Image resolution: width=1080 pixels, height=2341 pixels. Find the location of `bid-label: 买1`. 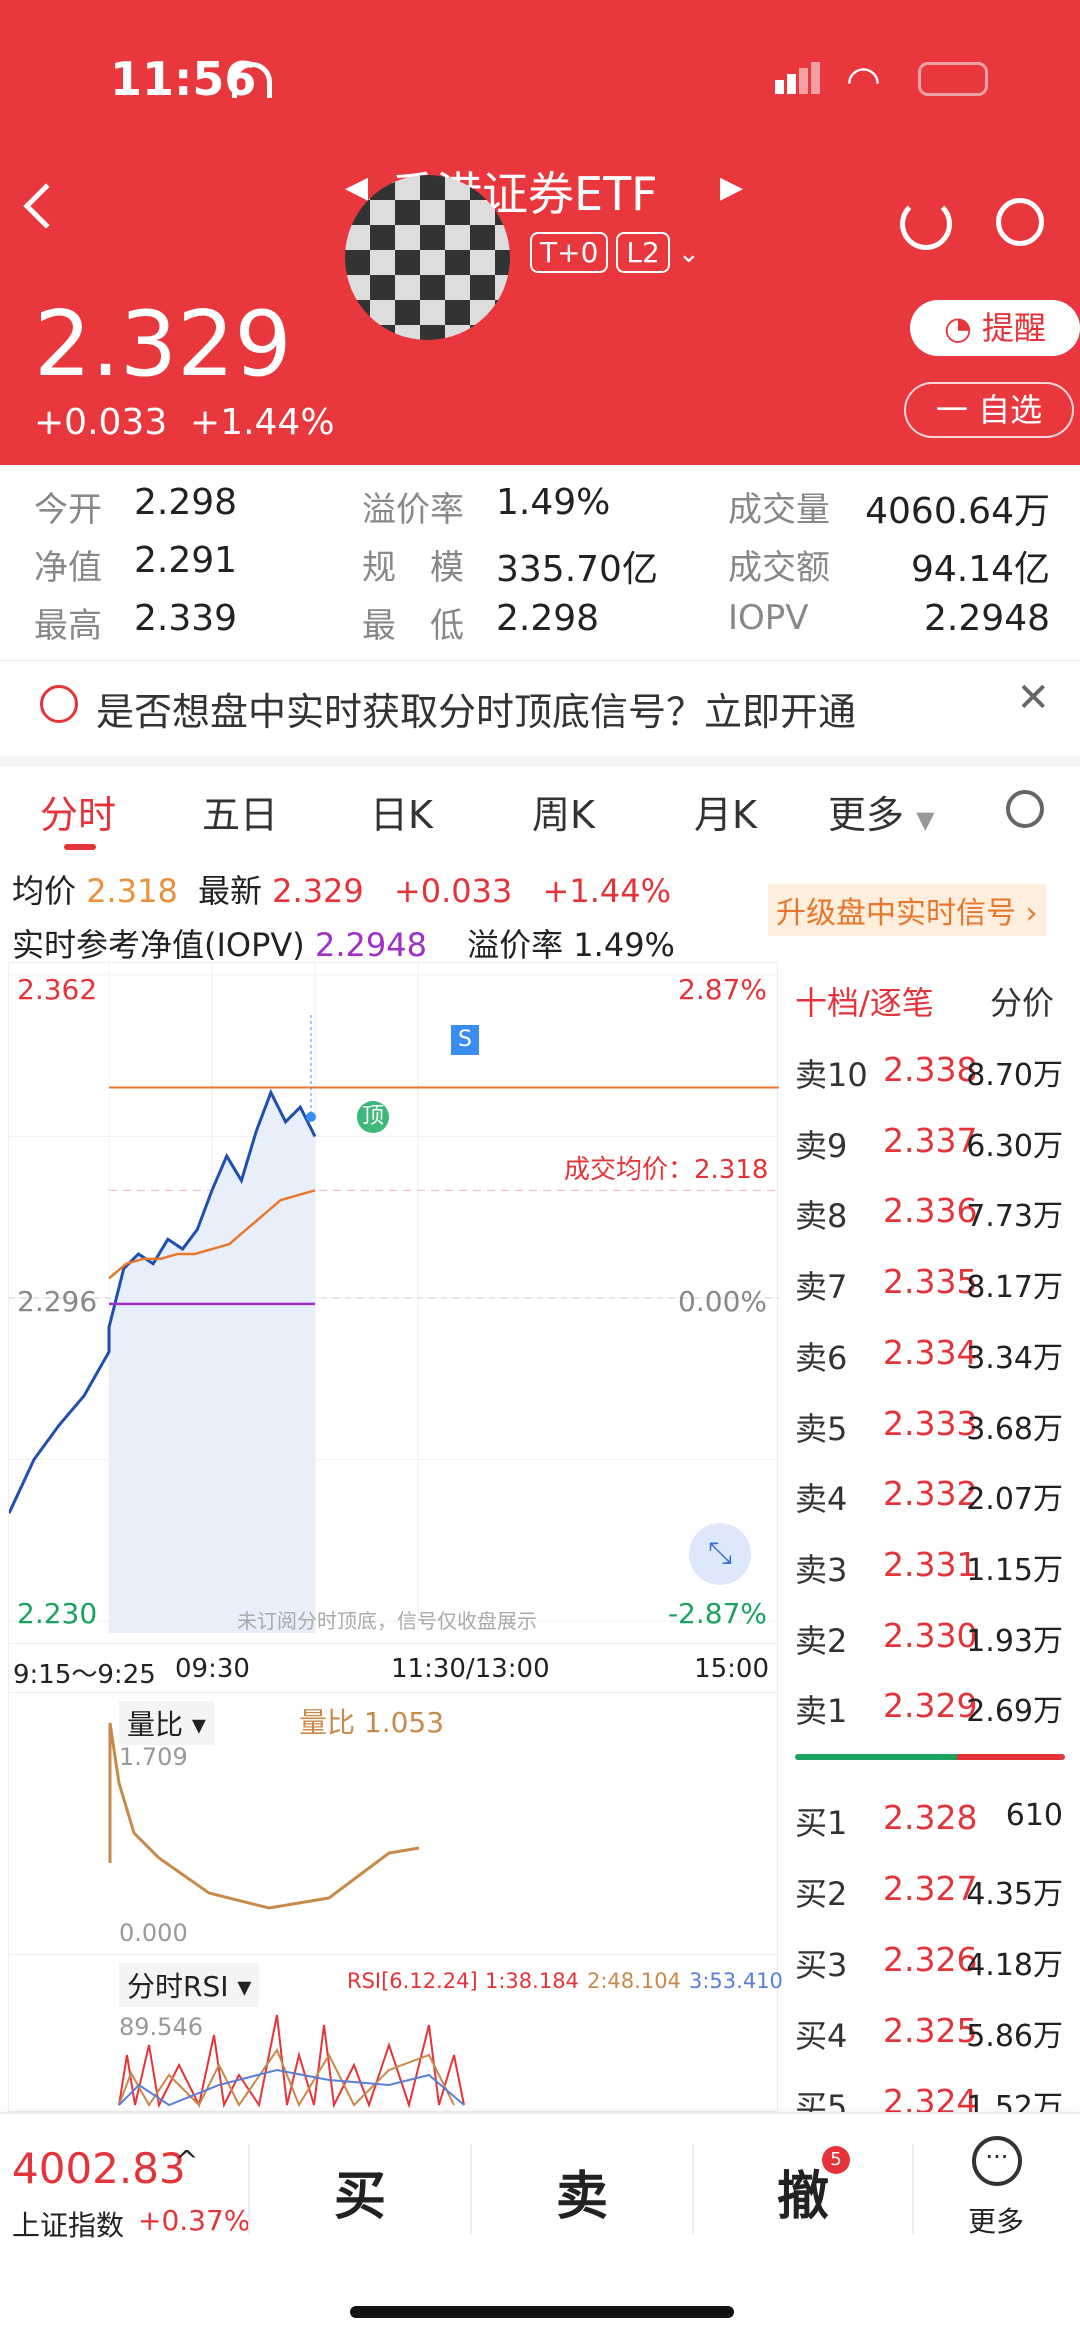

bid-label: 买1 is located at coordinates (821, 1823).